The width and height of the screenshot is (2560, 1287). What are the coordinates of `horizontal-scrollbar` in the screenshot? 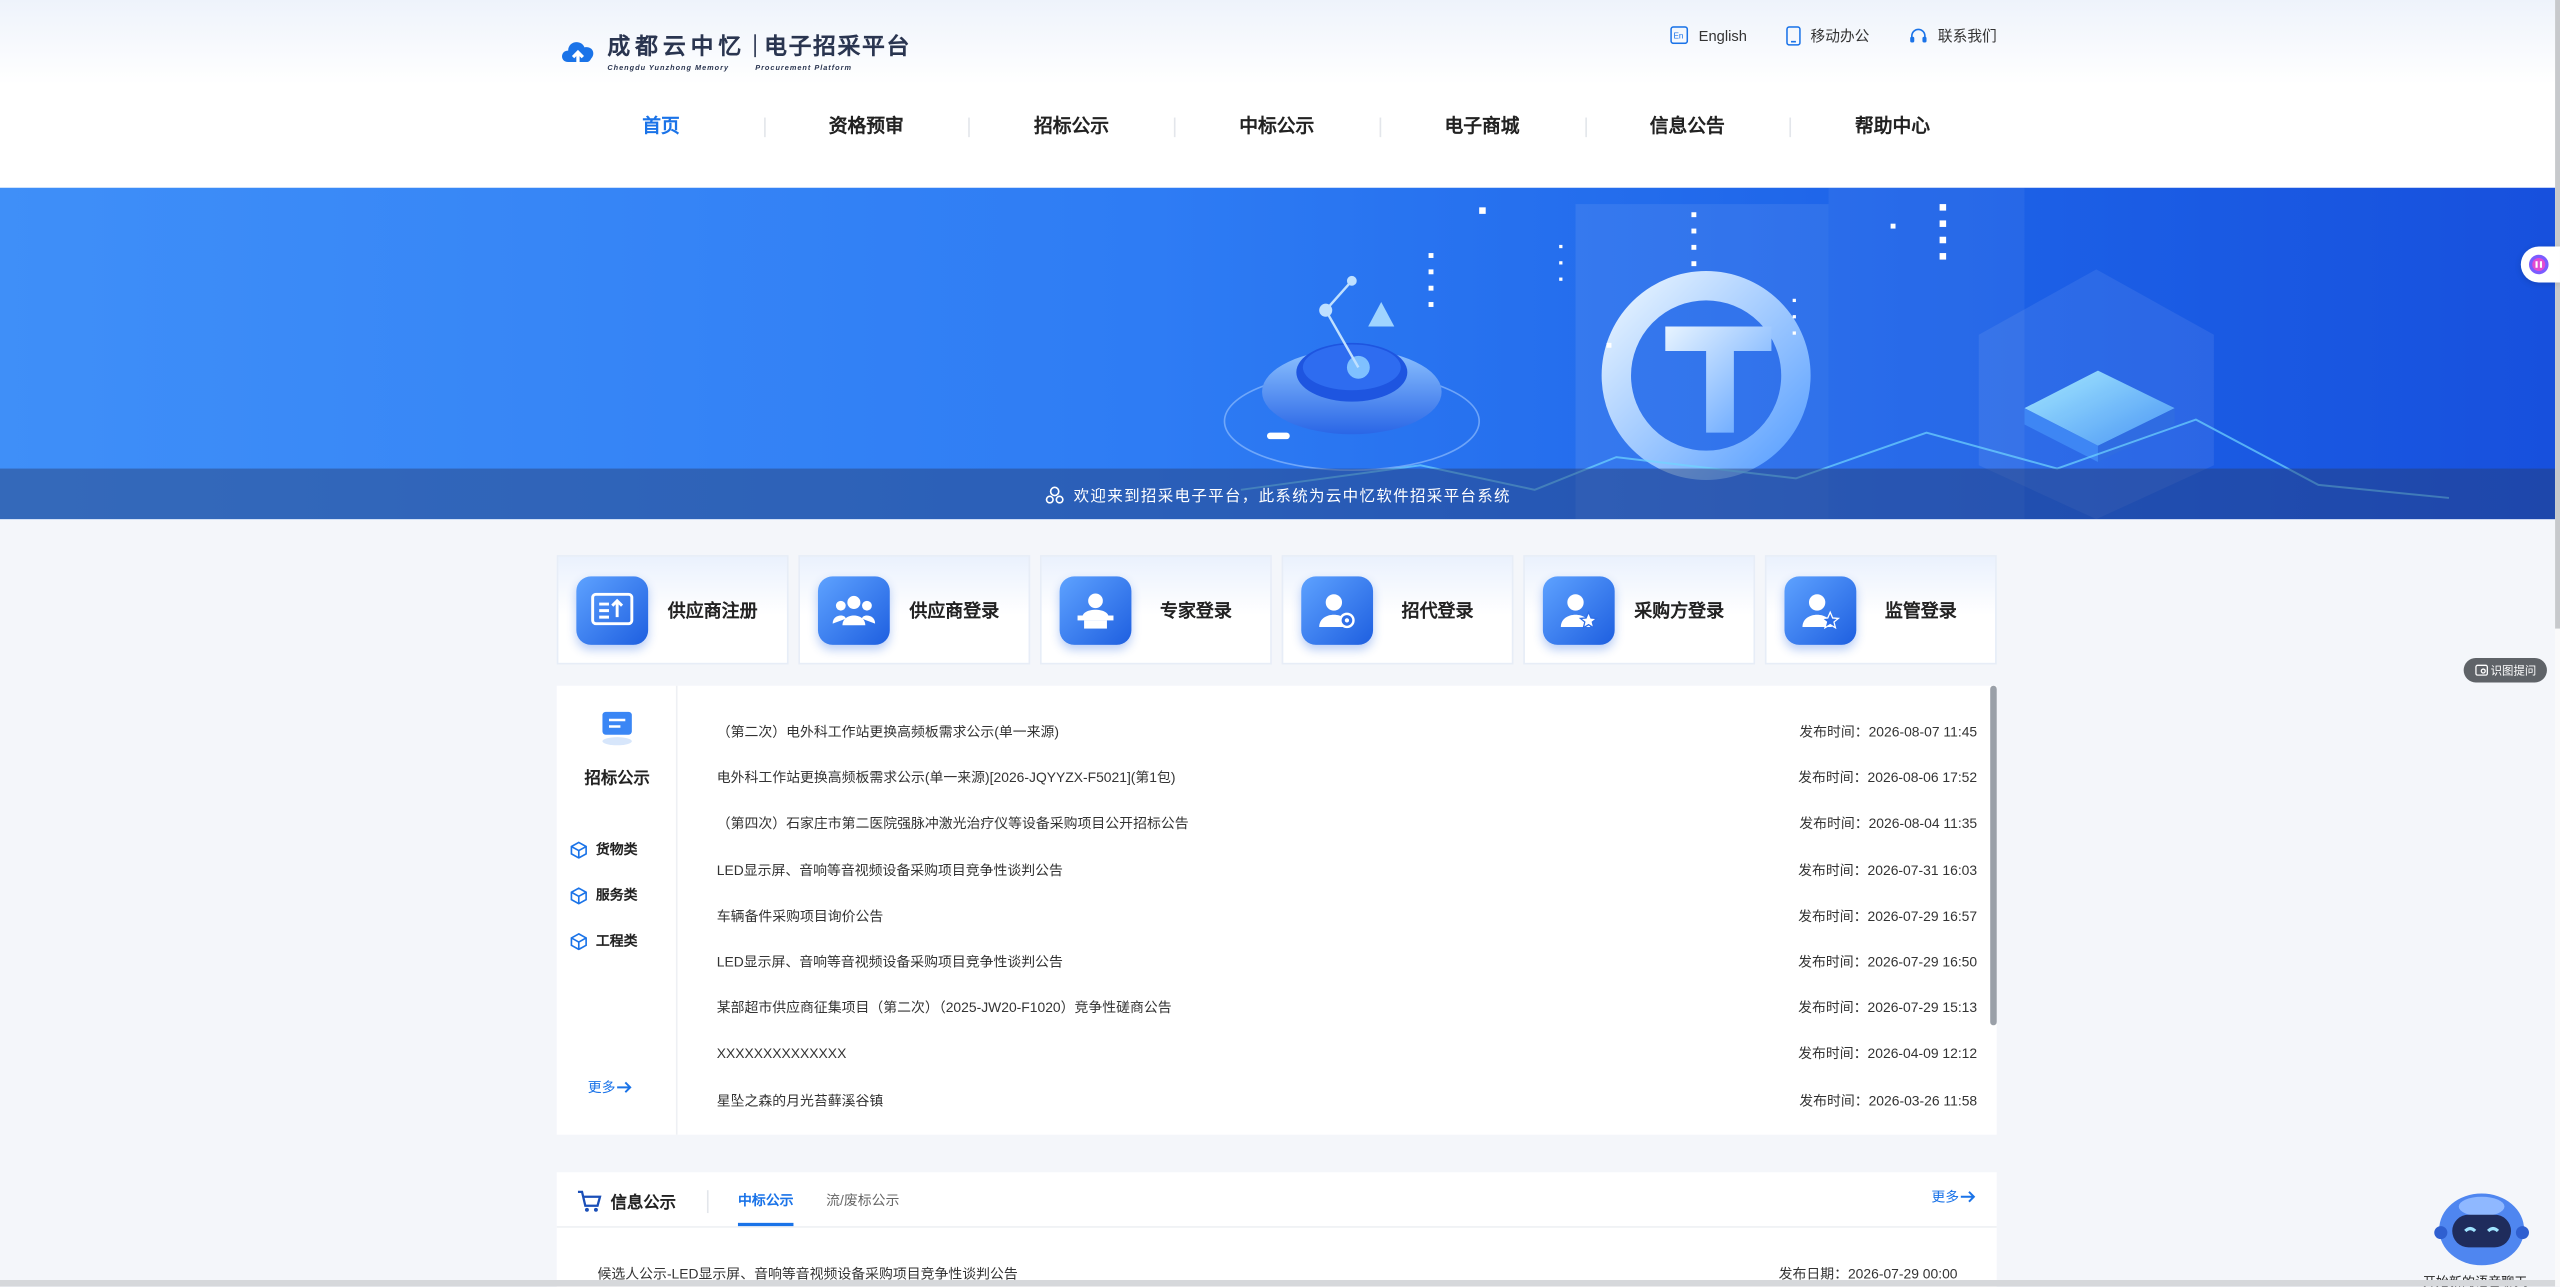 It's located at (1278, 1283).